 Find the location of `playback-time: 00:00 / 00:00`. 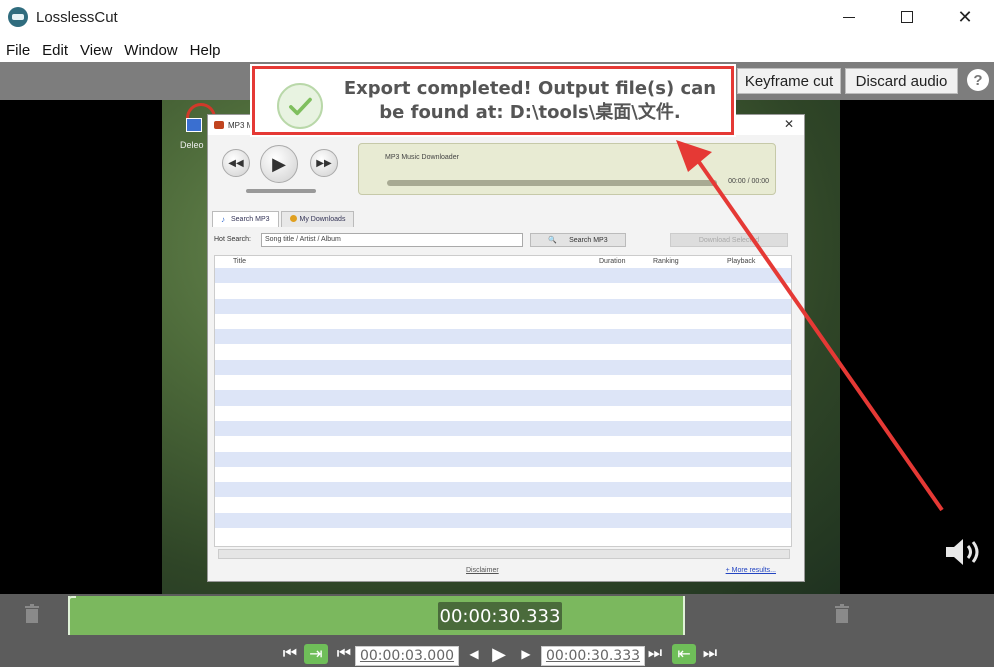

playback-time: 00:00 / 00:00 is located at coordinates (748, 181).